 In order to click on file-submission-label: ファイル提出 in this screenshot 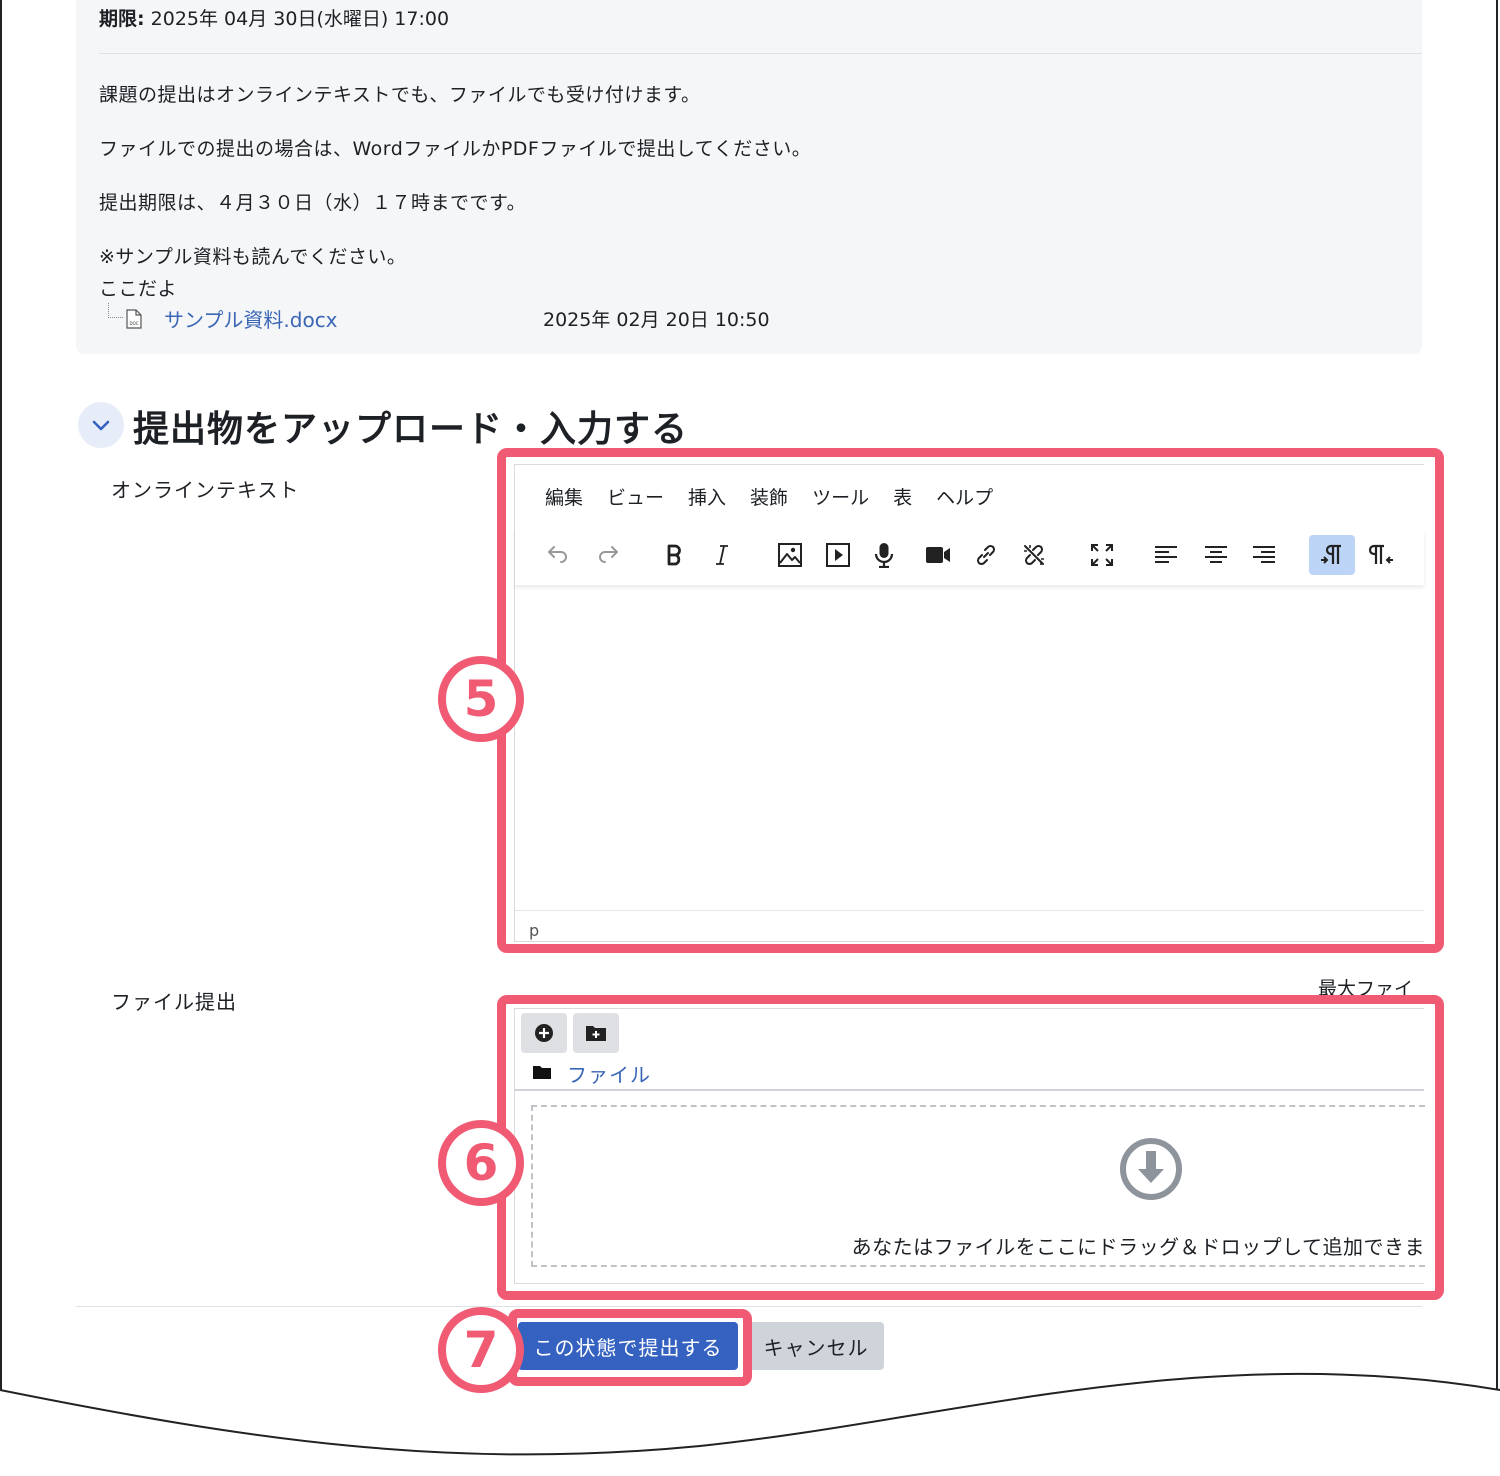, I will do `click(174, 1002)`.